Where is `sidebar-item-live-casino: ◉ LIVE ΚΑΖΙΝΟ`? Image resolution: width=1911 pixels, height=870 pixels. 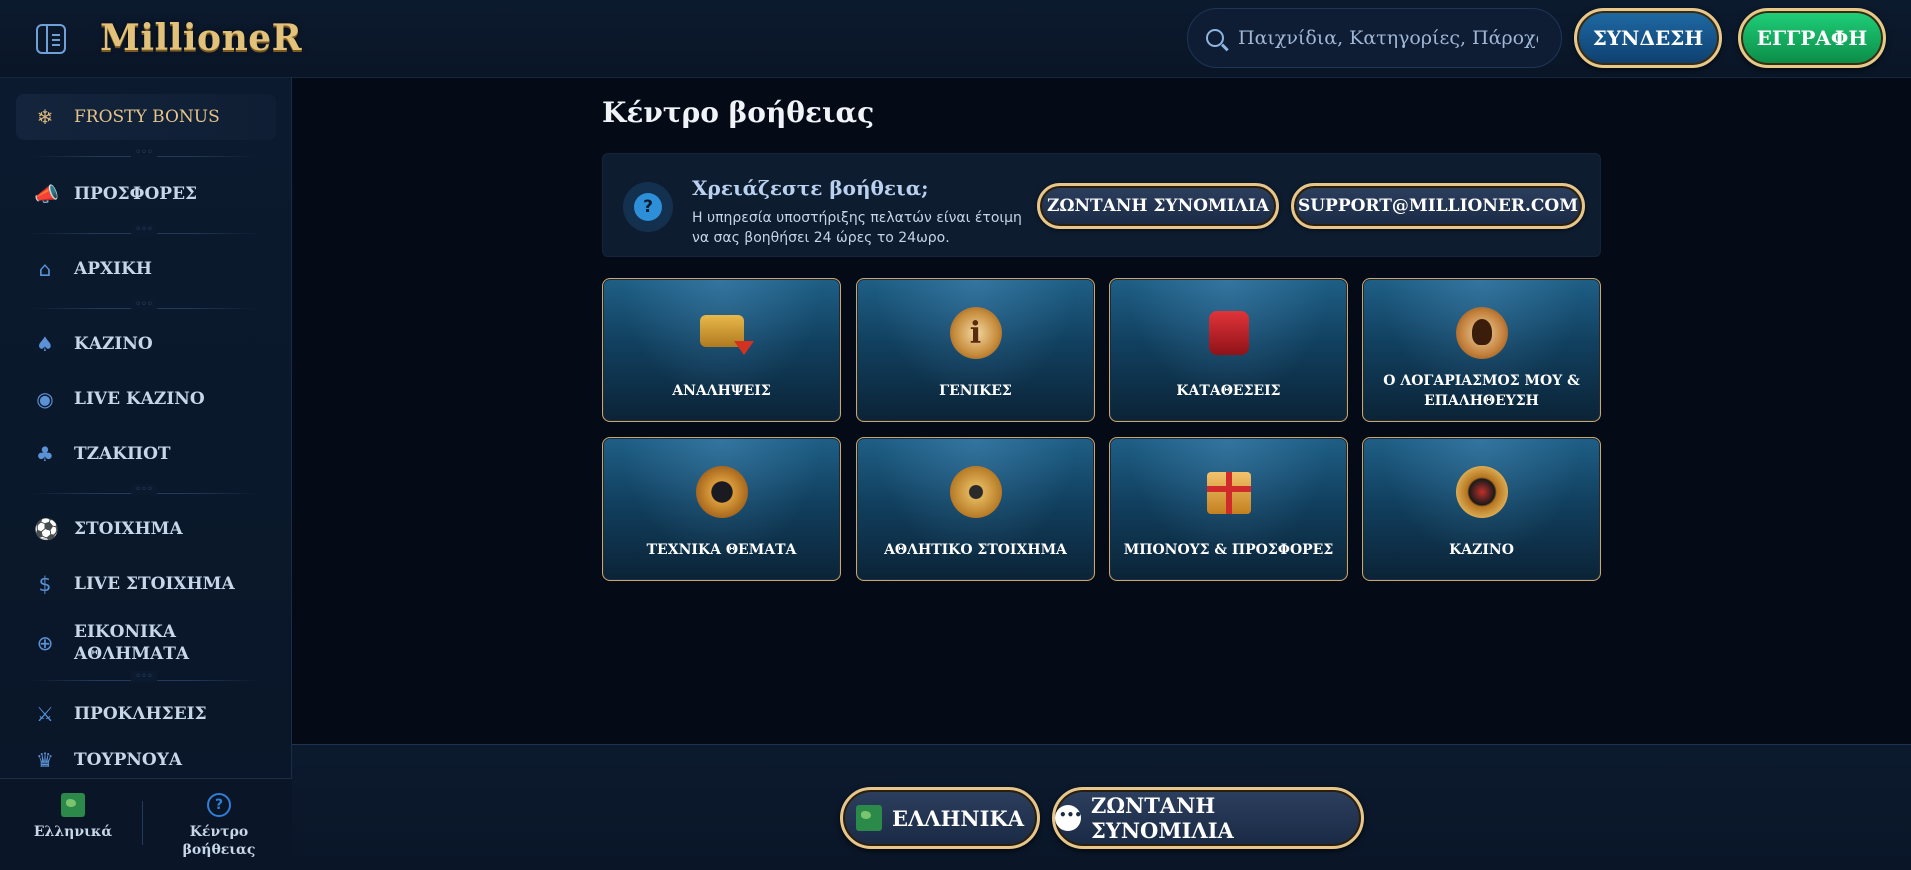
sidebar-item-live-casino: ◉ LIVE ΚΑΖΙΝΟ is located at coordinates (146, 399).